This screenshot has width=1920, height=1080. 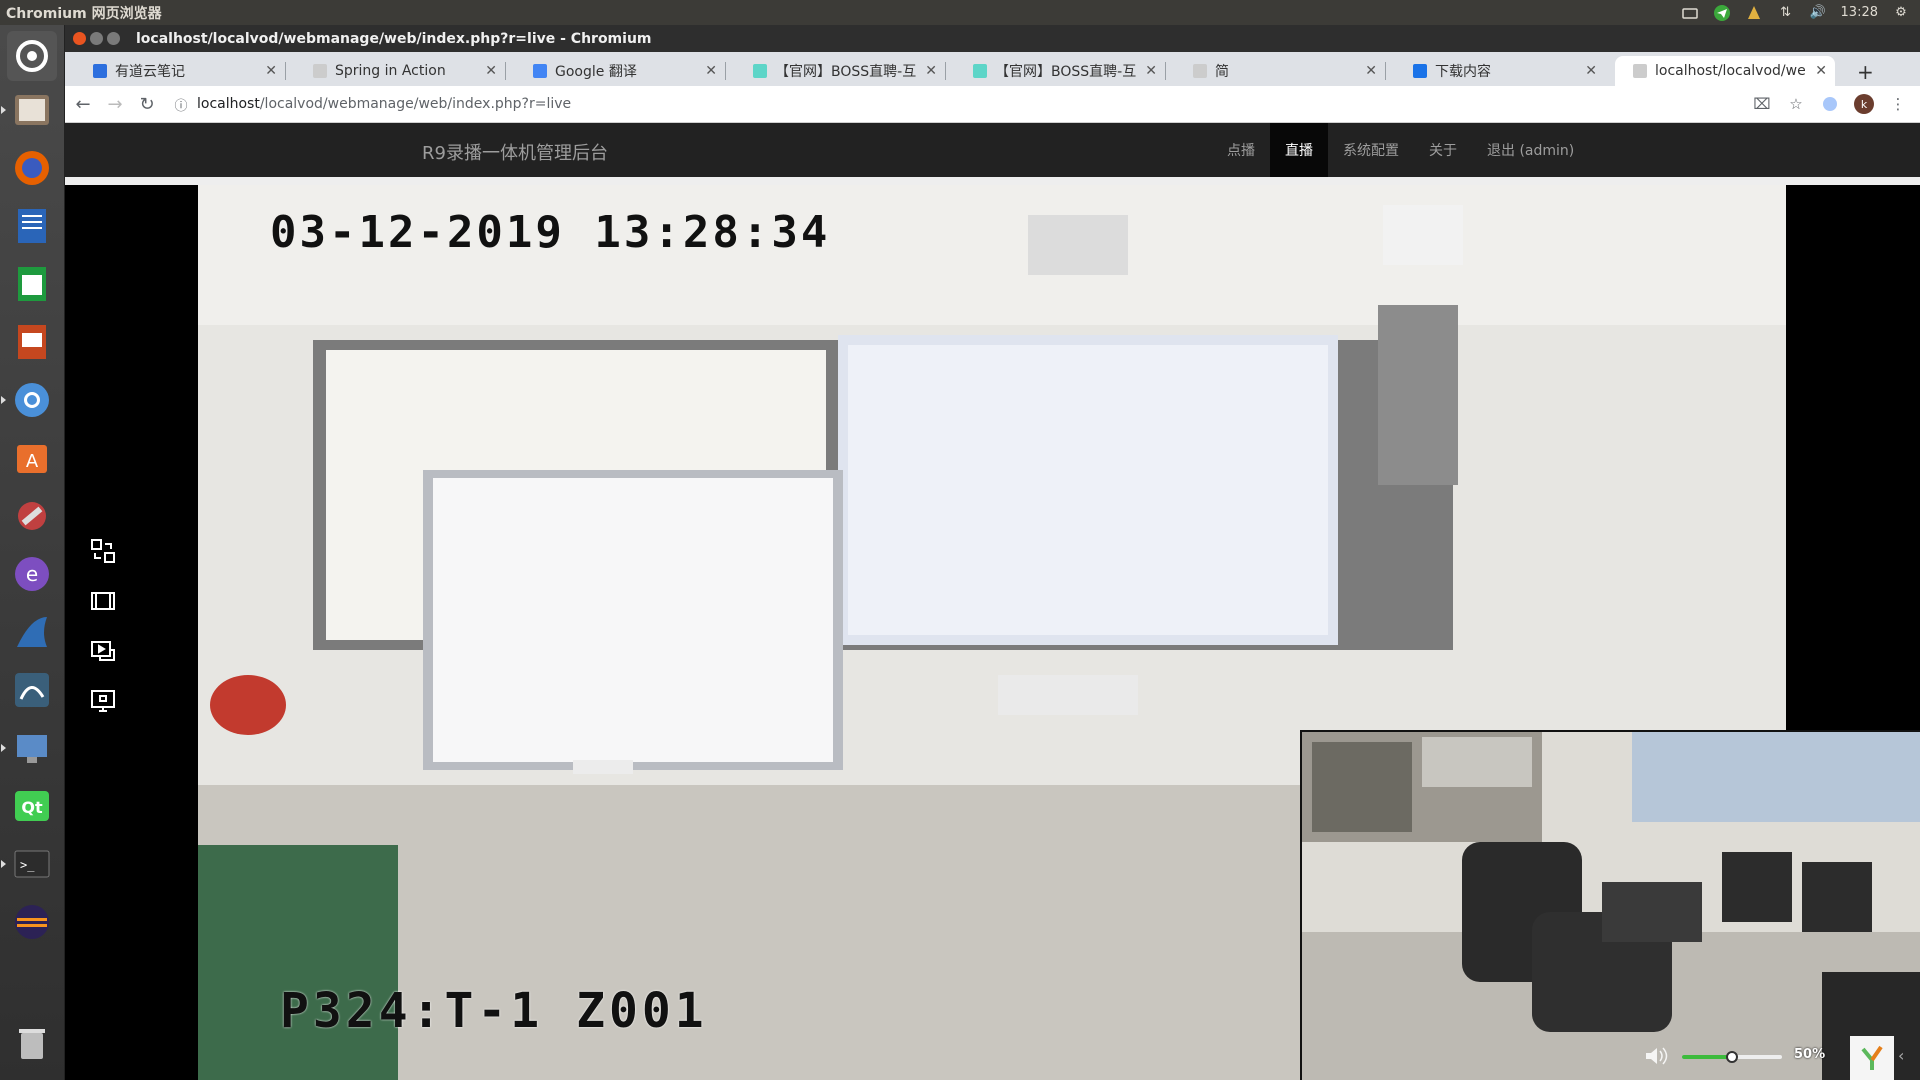 What do you see at coordinates (103, 701) in the screenshot?
I see `monitor-icon` at bounding box center [103, 701].